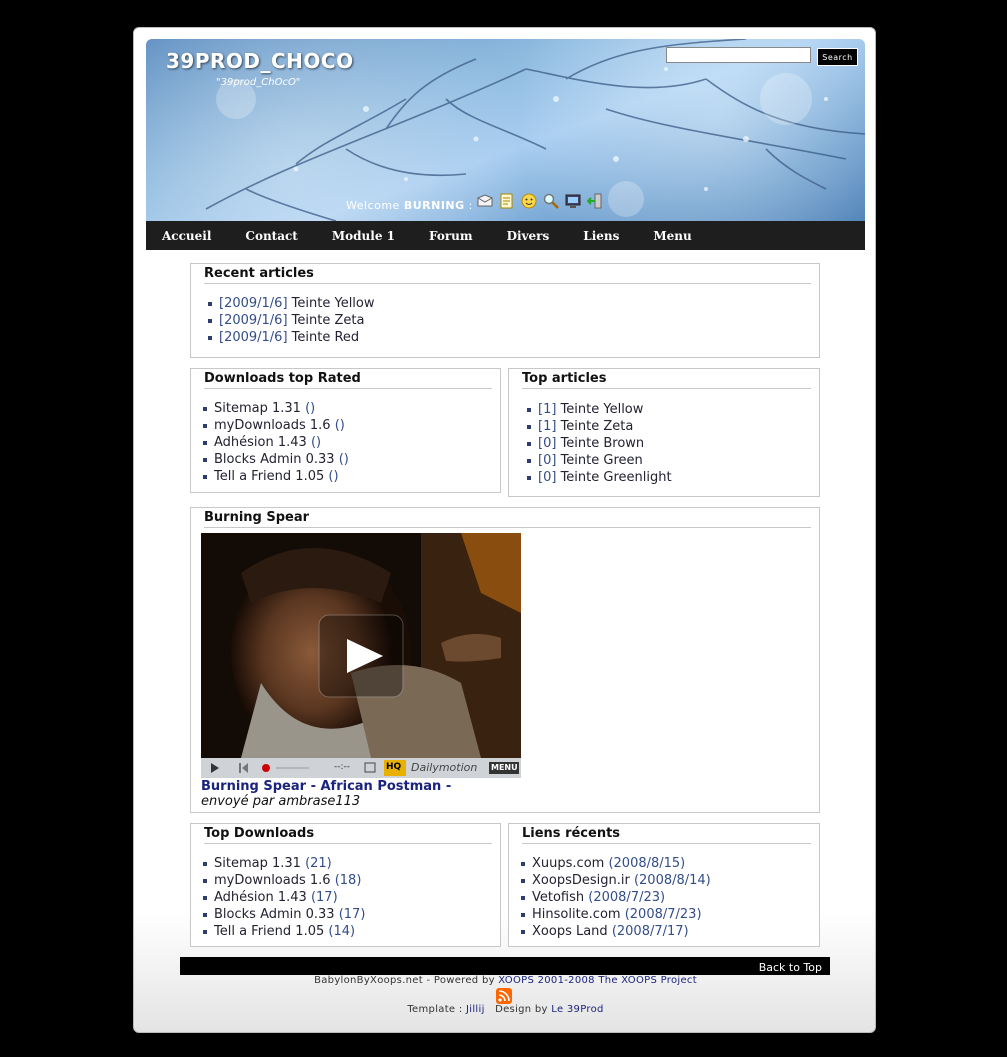 This screenshot has height=1057, width=1007. Describe the element at coordinates (599, 426) in the screenshot. I see `list-item: [1] Teinte Zeta` at that location.